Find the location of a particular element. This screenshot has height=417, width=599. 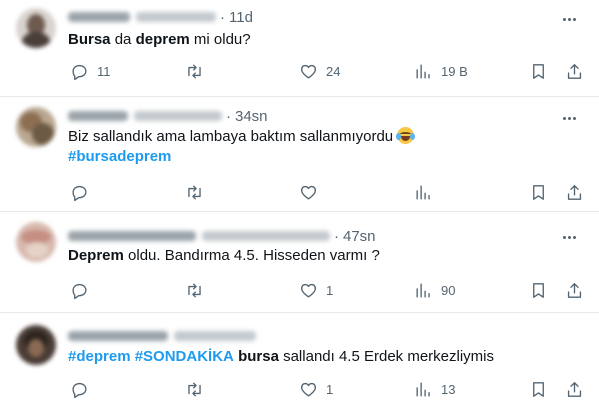

views-count: 19 B is located at coordinates (454, 71).